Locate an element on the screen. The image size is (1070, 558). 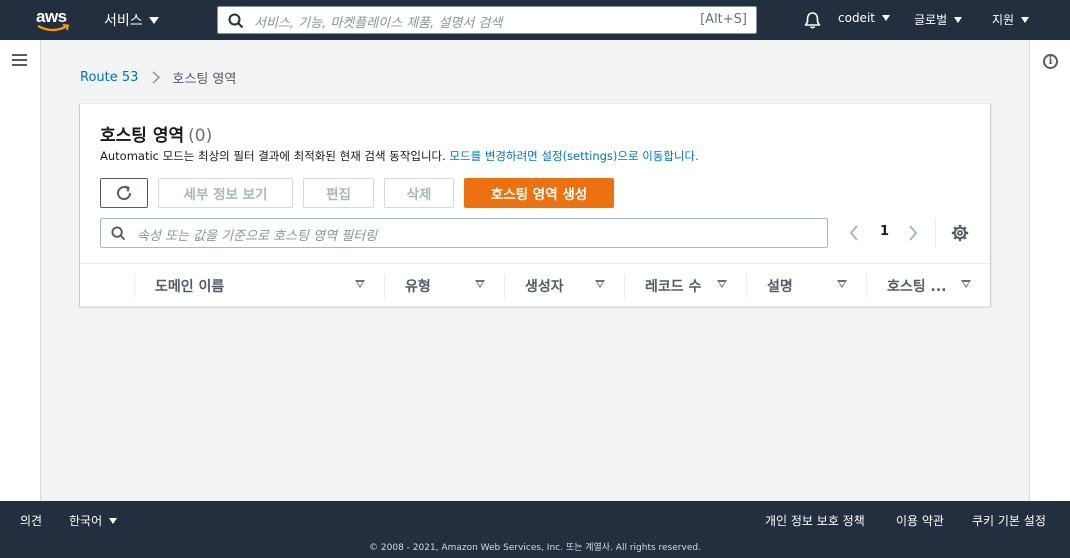
current-page-number: 1 is located at coordinates (884, 231).